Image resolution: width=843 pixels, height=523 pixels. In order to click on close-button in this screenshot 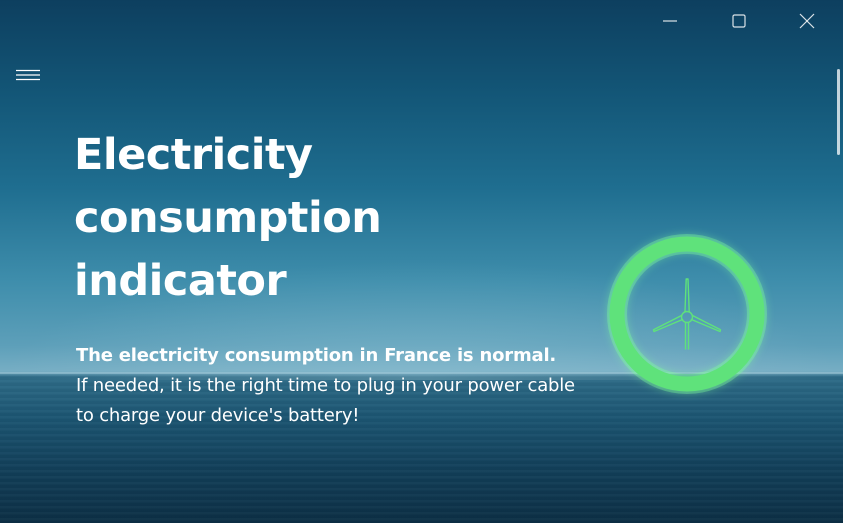, I will do `click(807, 21)`.